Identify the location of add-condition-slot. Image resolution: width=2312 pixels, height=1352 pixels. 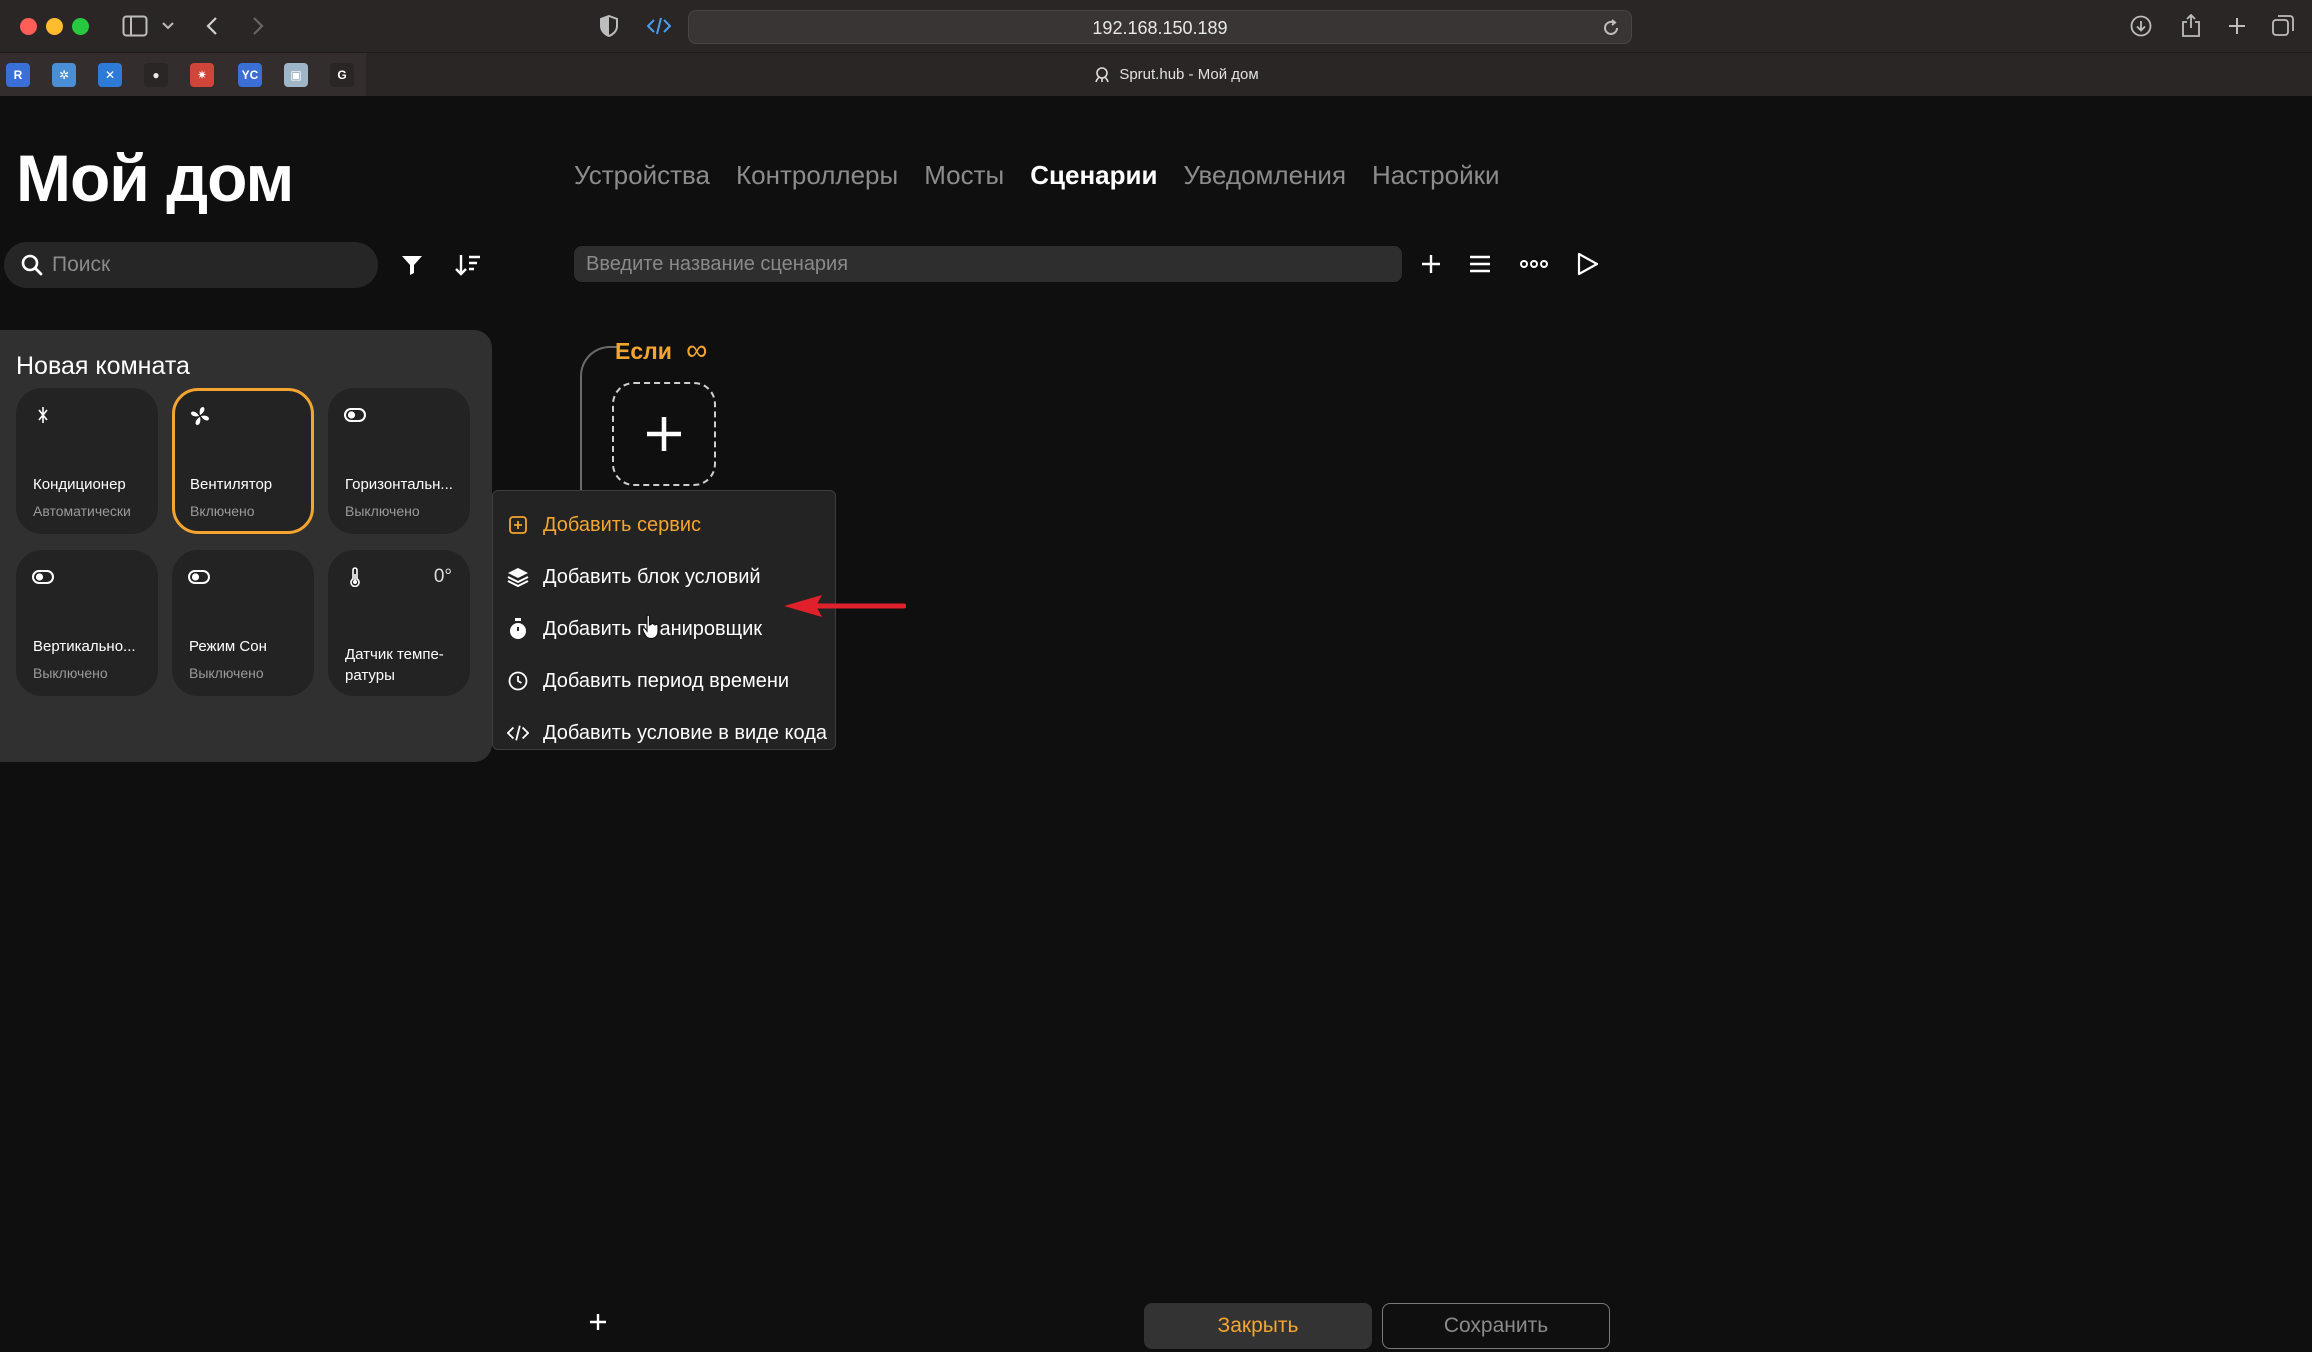
(664, 434).